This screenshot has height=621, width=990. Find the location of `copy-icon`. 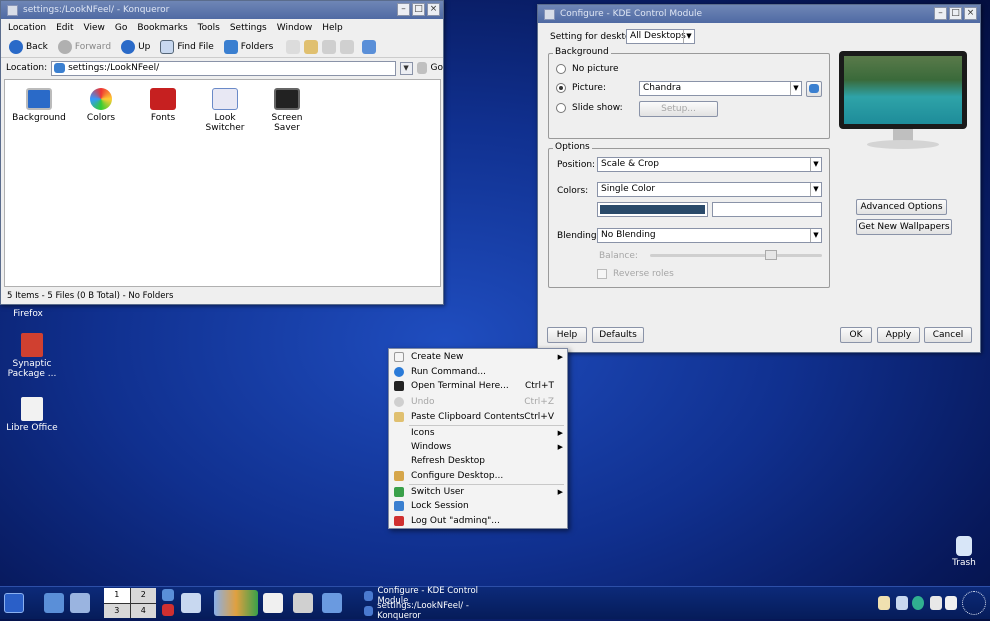

copy-icon is located at coordinates (293, 46).